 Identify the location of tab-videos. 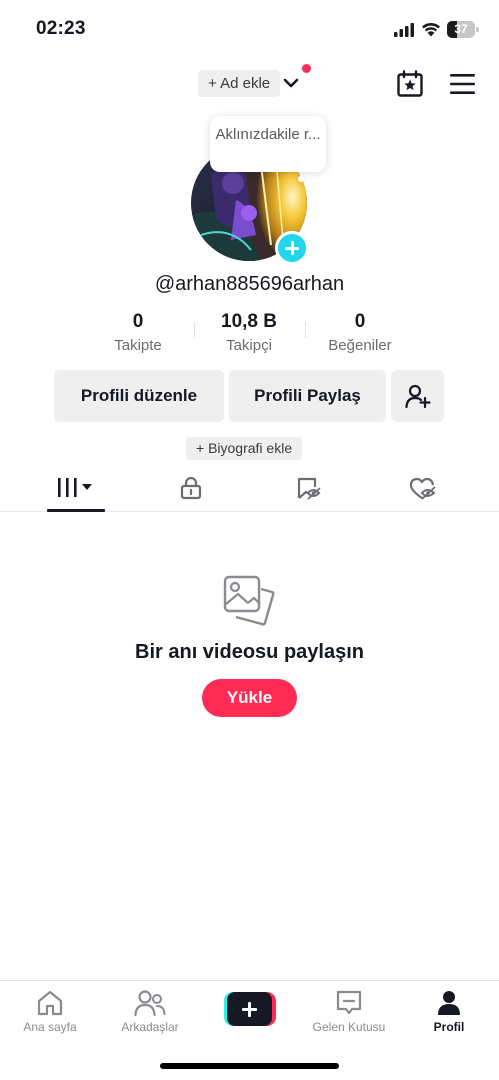
(76, 489).